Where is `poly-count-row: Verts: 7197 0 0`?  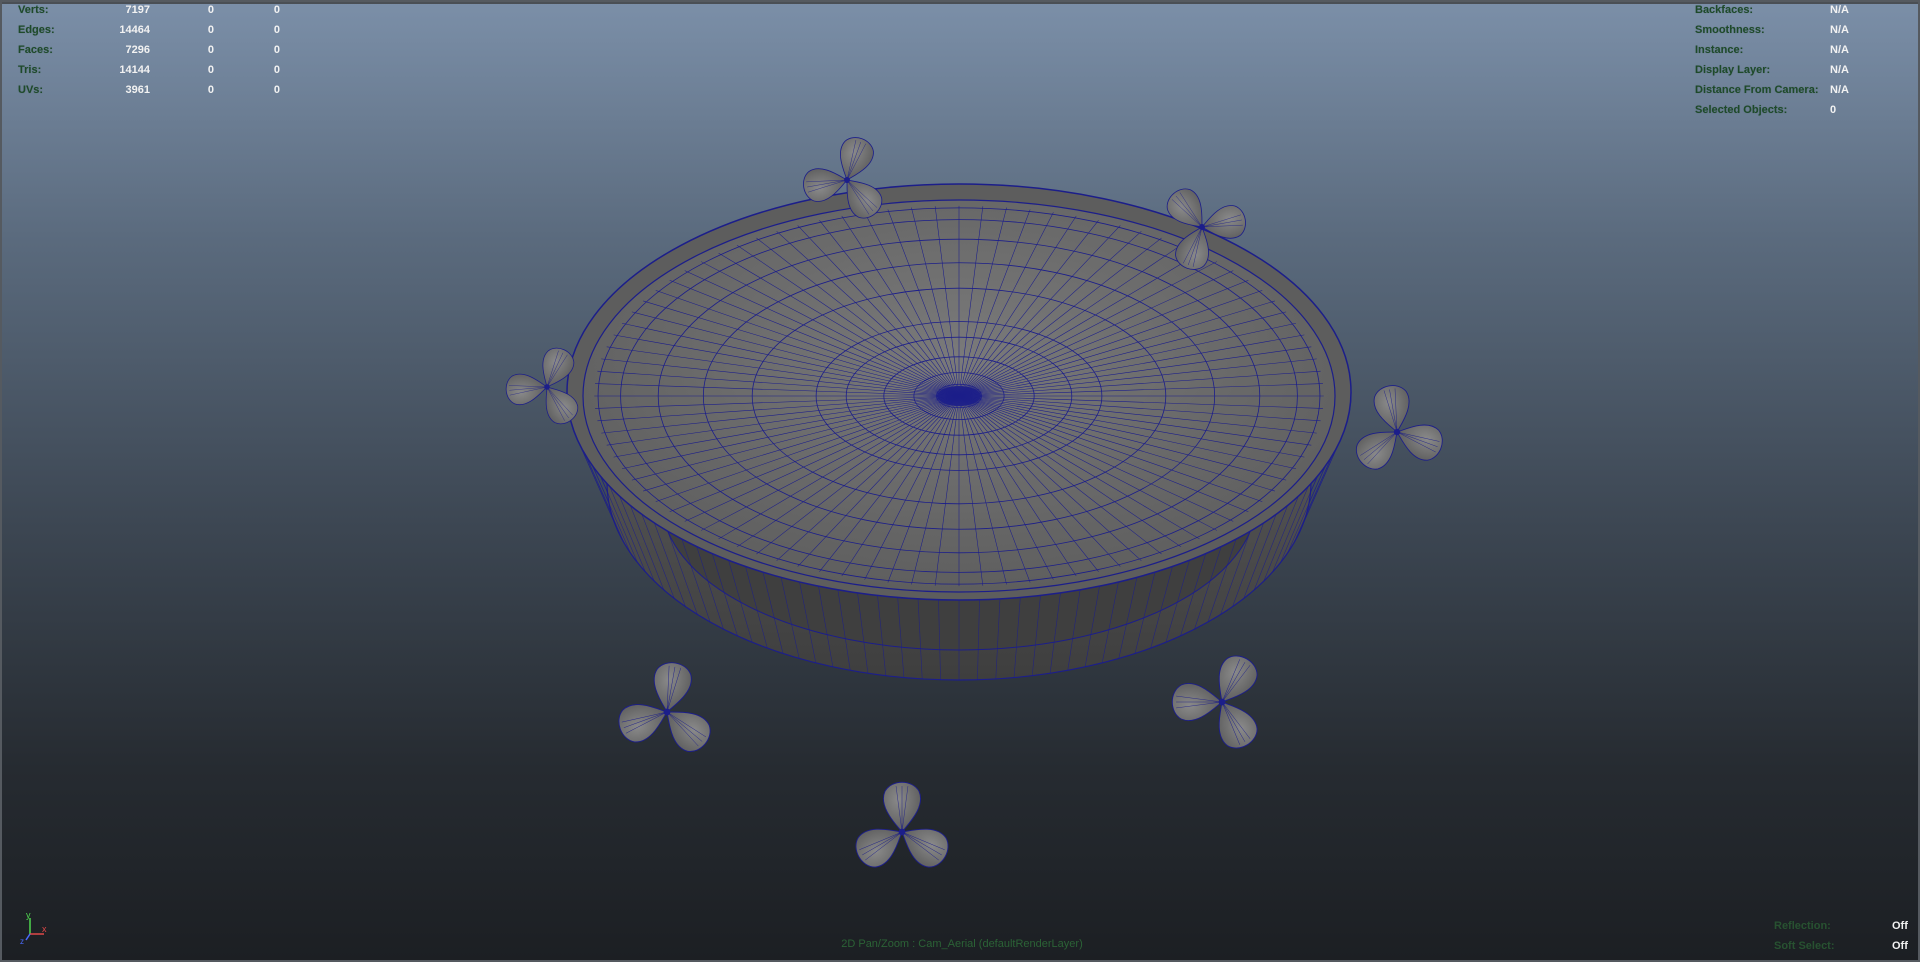 poly-count-row: Verts: 7197 0 0 is located at coordinates (149, 11).